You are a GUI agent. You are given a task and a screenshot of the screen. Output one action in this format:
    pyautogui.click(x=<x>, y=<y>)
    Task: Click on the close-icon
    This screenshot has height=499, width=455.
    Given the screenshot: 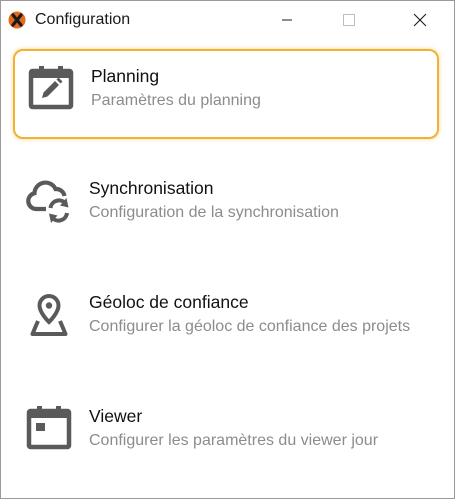 What is the action you would take?
    pyautogui.click(x=420, y=20)
    